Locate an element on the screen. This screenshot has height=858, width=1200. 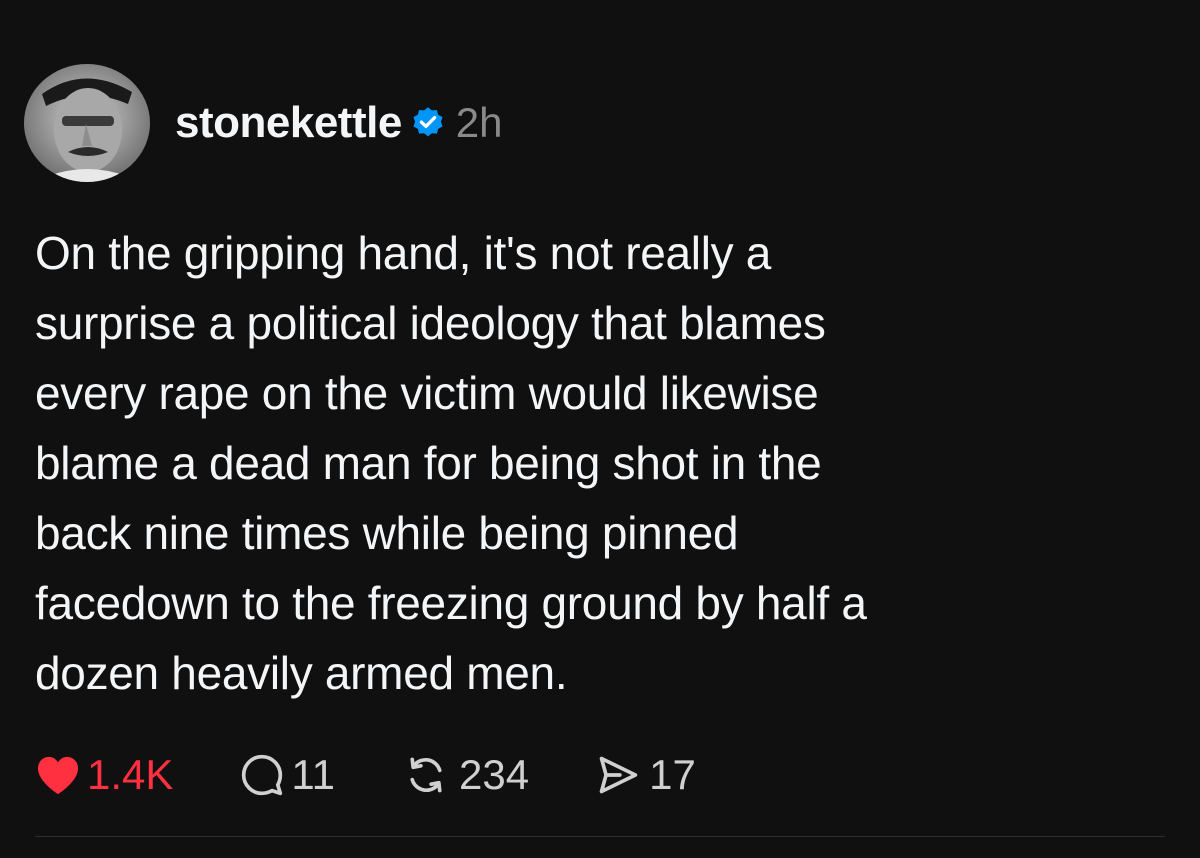
like-count: 1.4K is located at coordinates (130, 774).